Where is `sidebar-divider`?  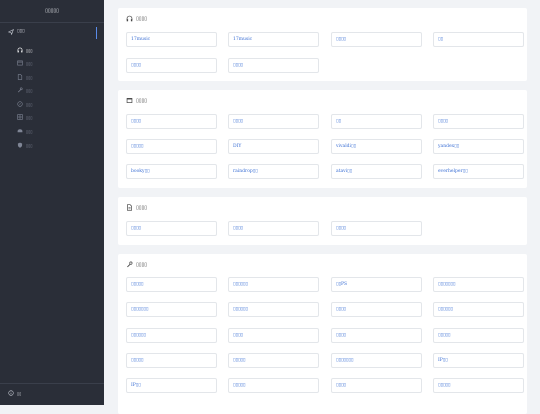
sidebar-divider is located at coordinates (52, 383).